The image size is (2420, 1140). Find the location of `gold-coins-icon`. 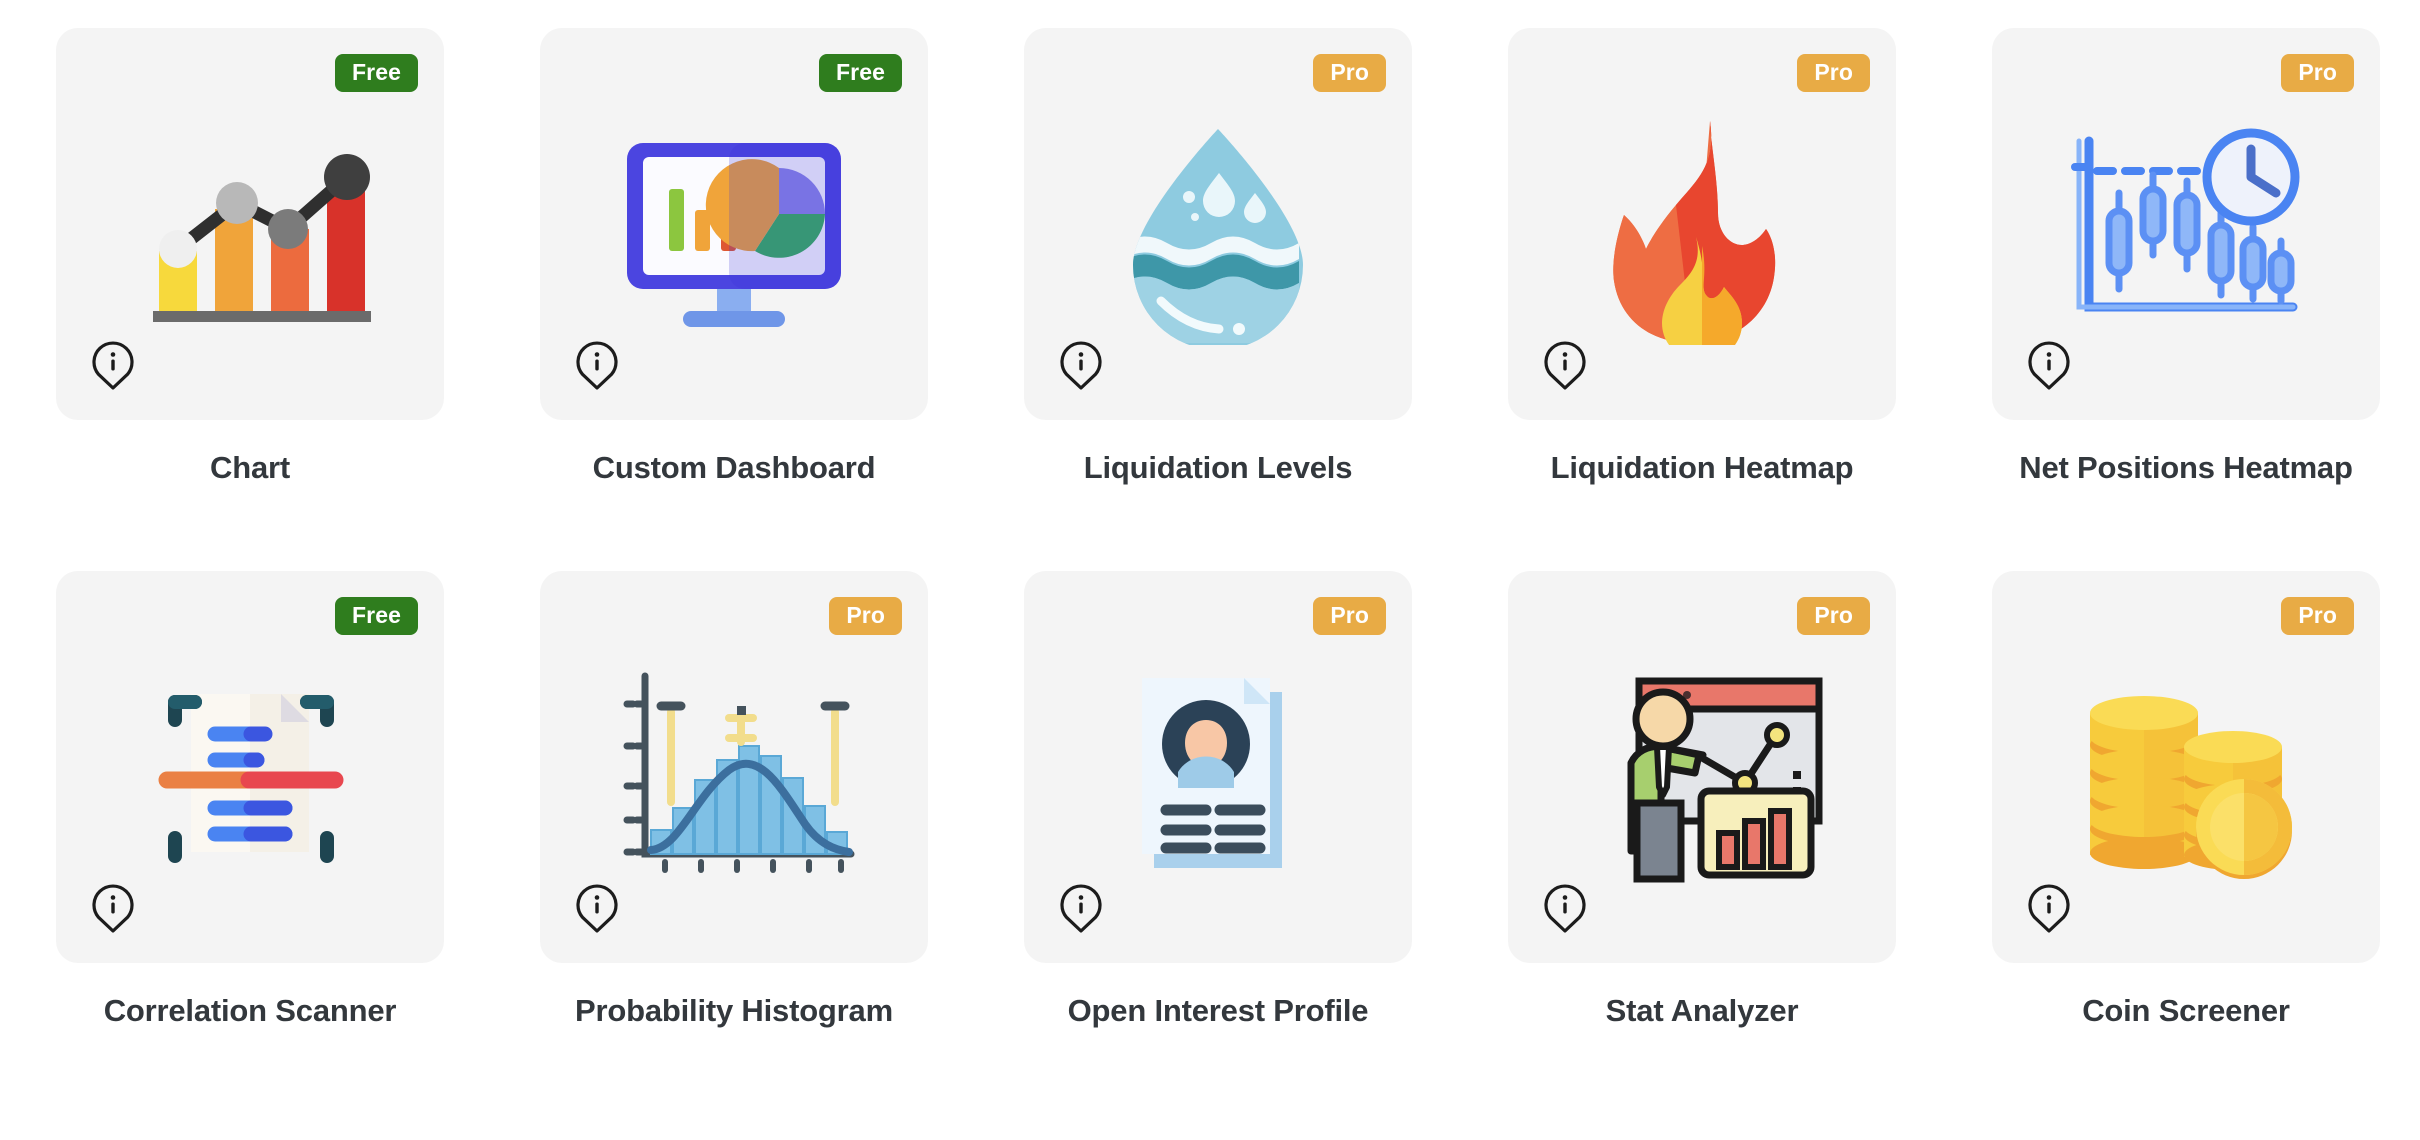

gold-coins-icon is located at coordinates (2186, 773).